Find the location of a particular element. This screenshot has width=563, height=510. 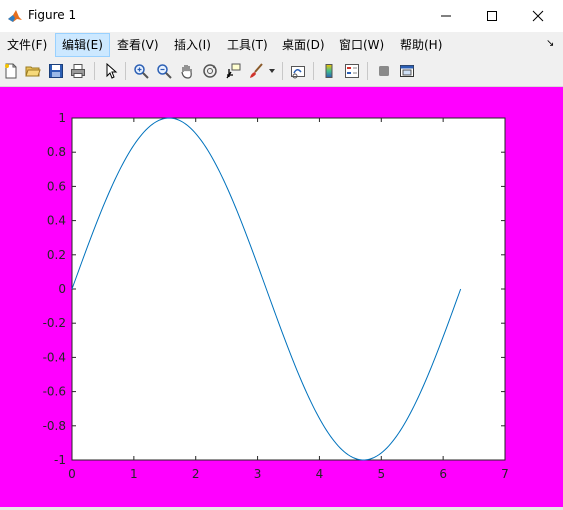

y-tick-label: -0.4 is located at coordinates (54, 357).